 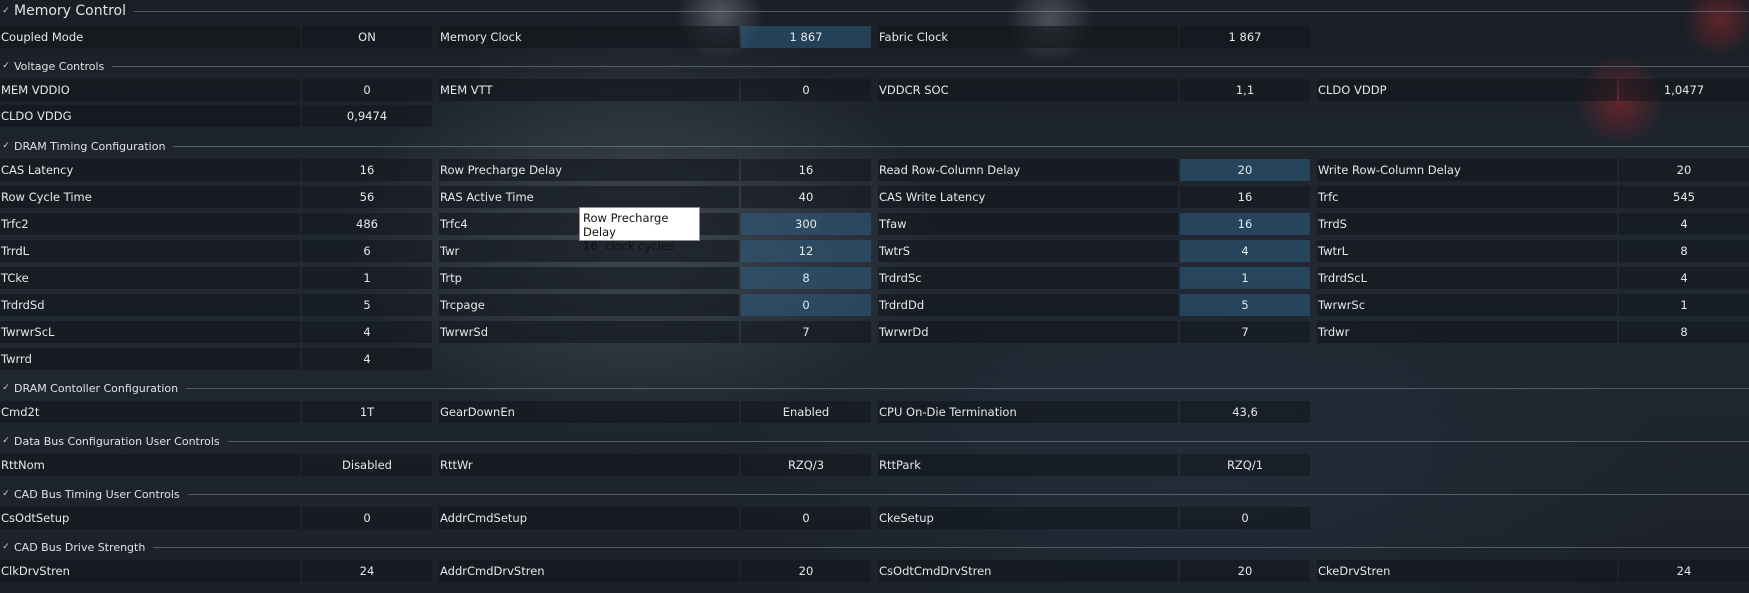 What do you see at coordinates (1094, 278) in the screenshot?
I see `setting-trdrdsc: TrdrdSc 1` at bounding box center [1094, 278].